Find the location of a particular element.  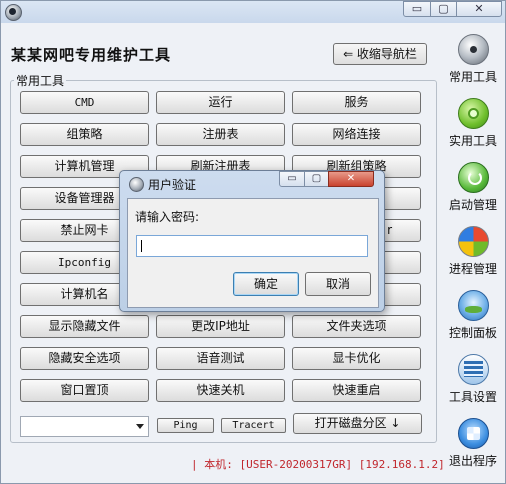

status-bar-text: | 本机: [USER-20200317GR] [192.168.1.2] is located at coordinates (318, 464).